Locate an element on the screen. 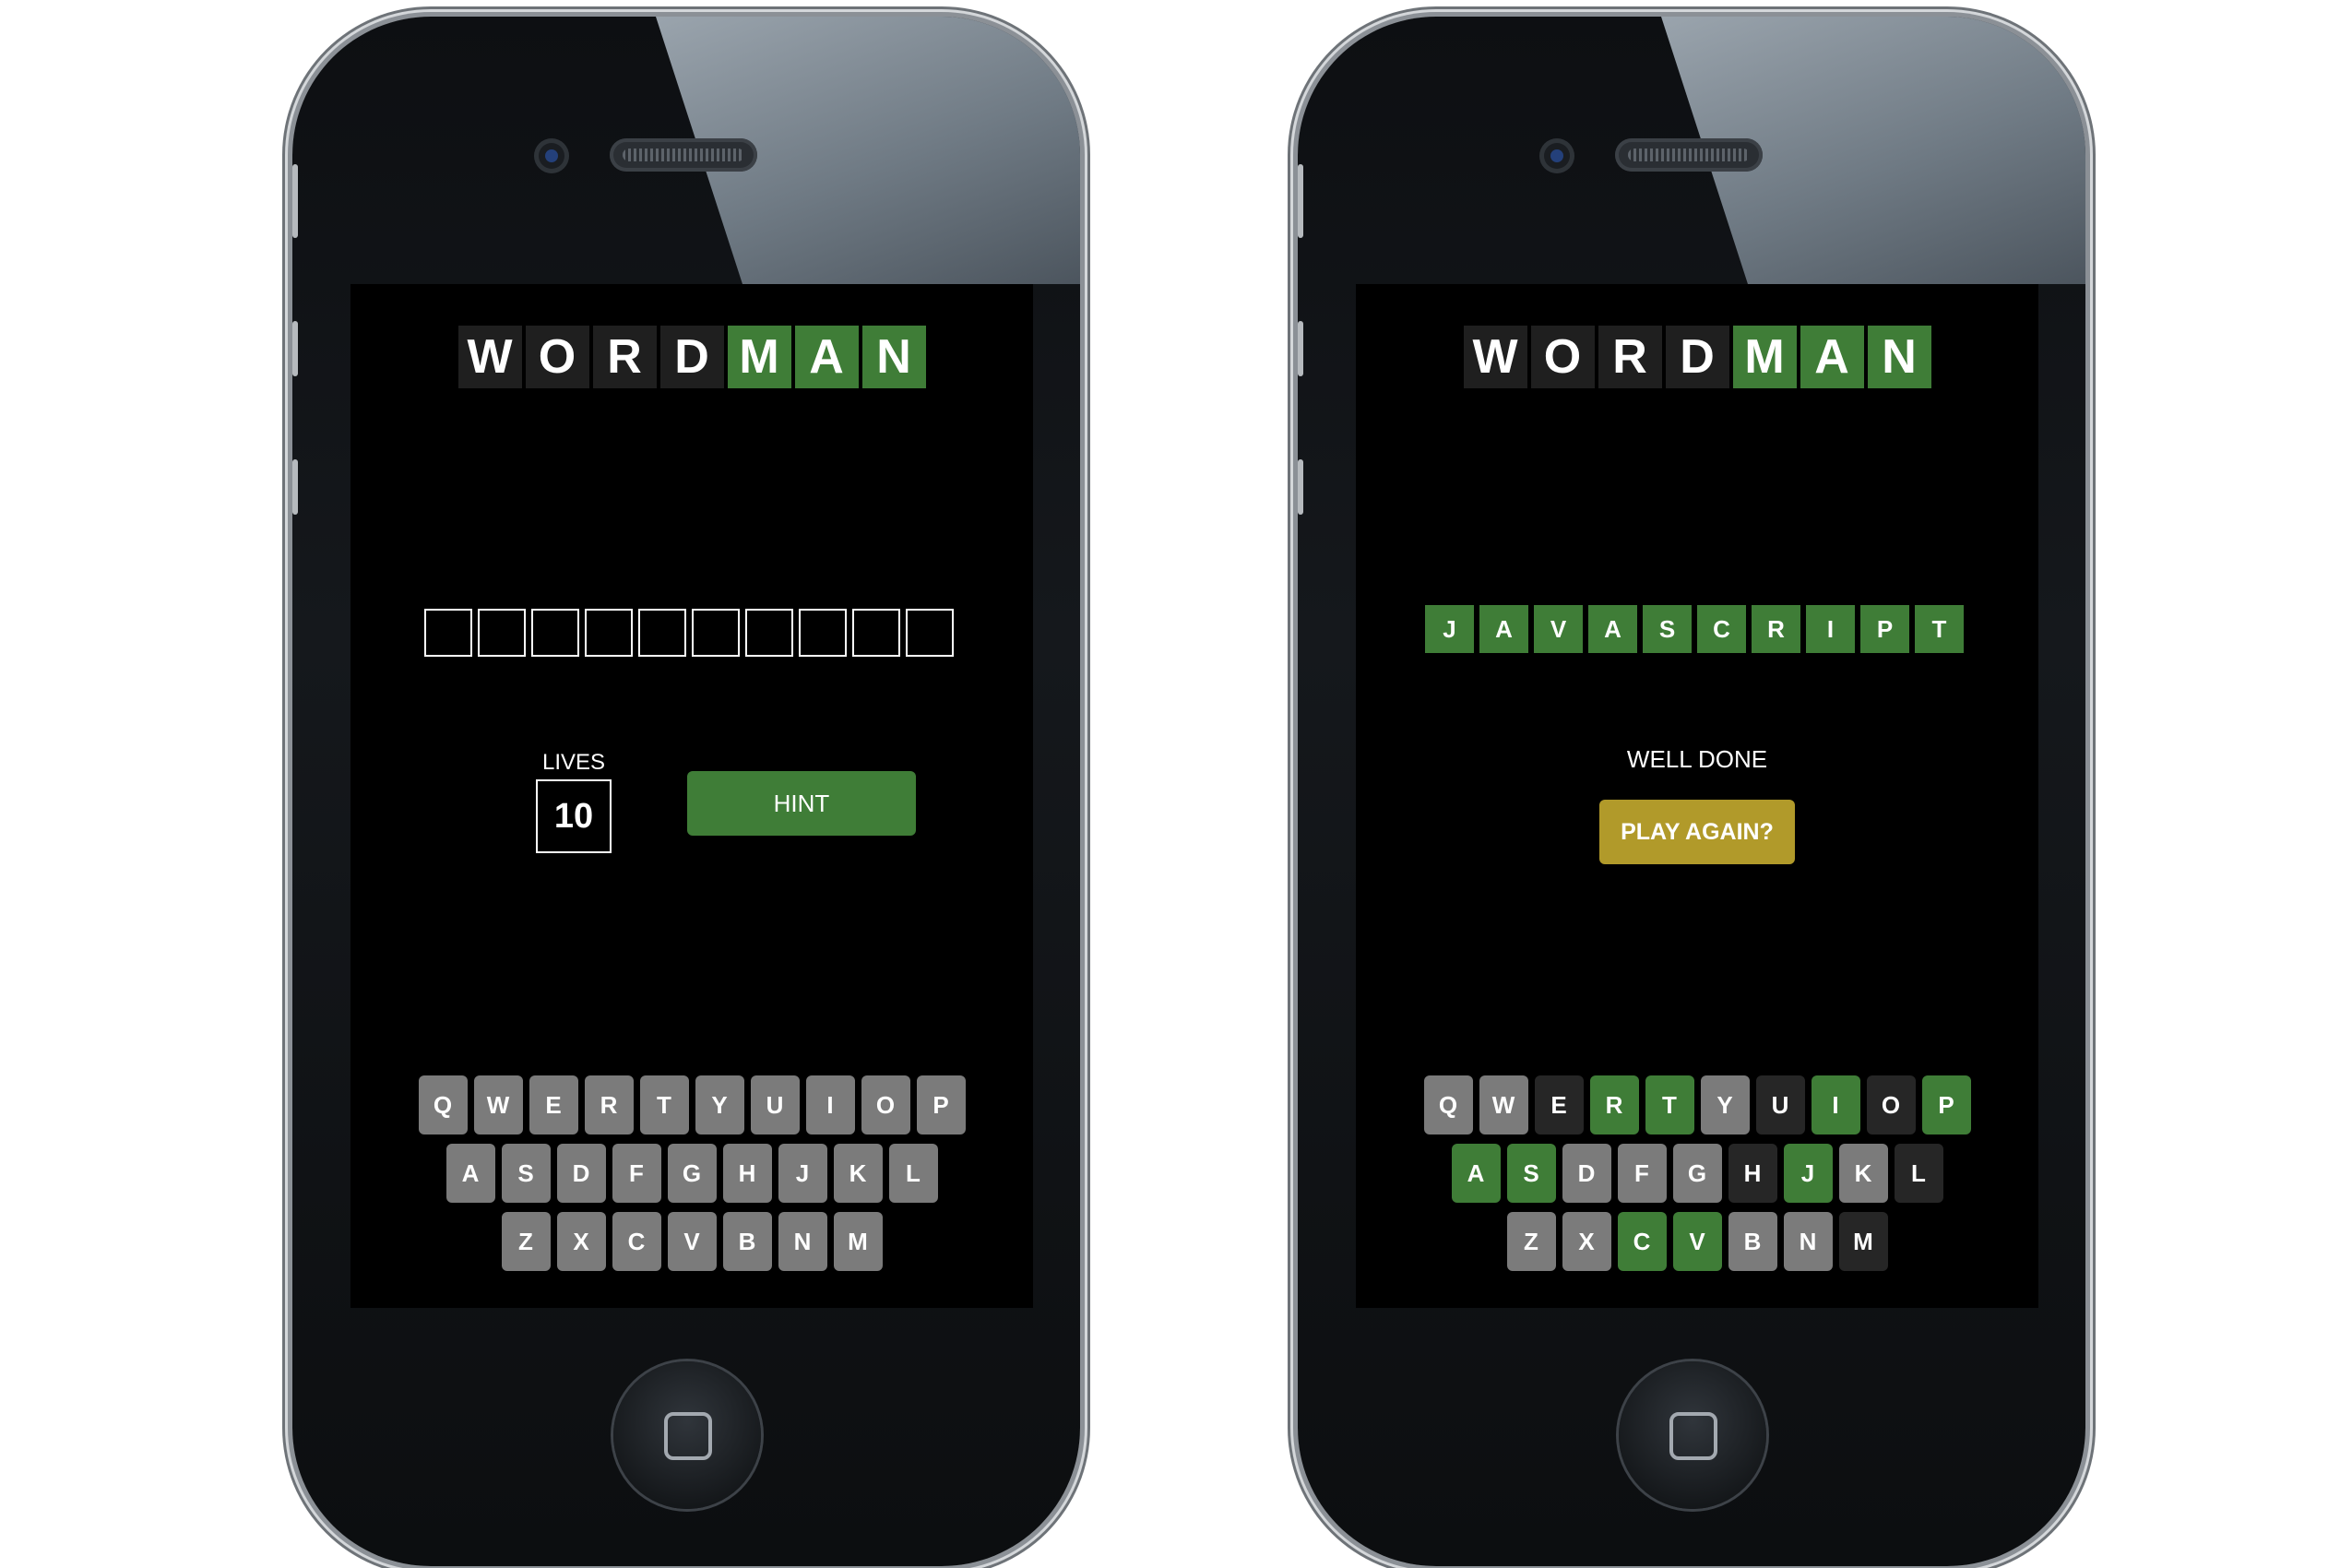  play-again-button: PLAY AGAIN? is located at coordinates (1697, 832).